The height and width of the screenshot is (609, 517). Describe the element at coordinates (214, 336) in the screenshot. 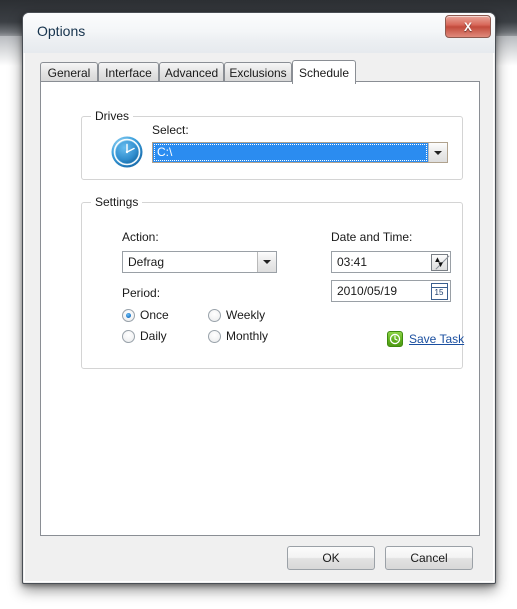

I see `radio-monthly-mark` at that location.